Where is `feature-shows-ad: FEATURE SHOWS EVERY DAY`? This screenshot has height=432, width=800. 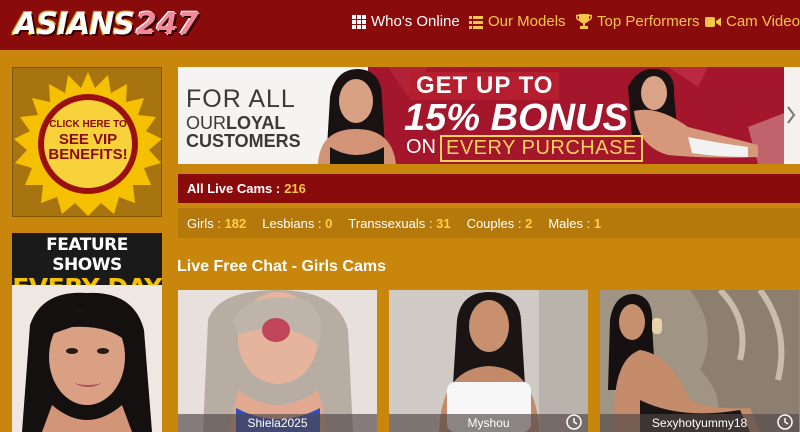
feature-shows-ad: FEATURE SHOWS EVERY DAY is located at coordinates (87, 332).